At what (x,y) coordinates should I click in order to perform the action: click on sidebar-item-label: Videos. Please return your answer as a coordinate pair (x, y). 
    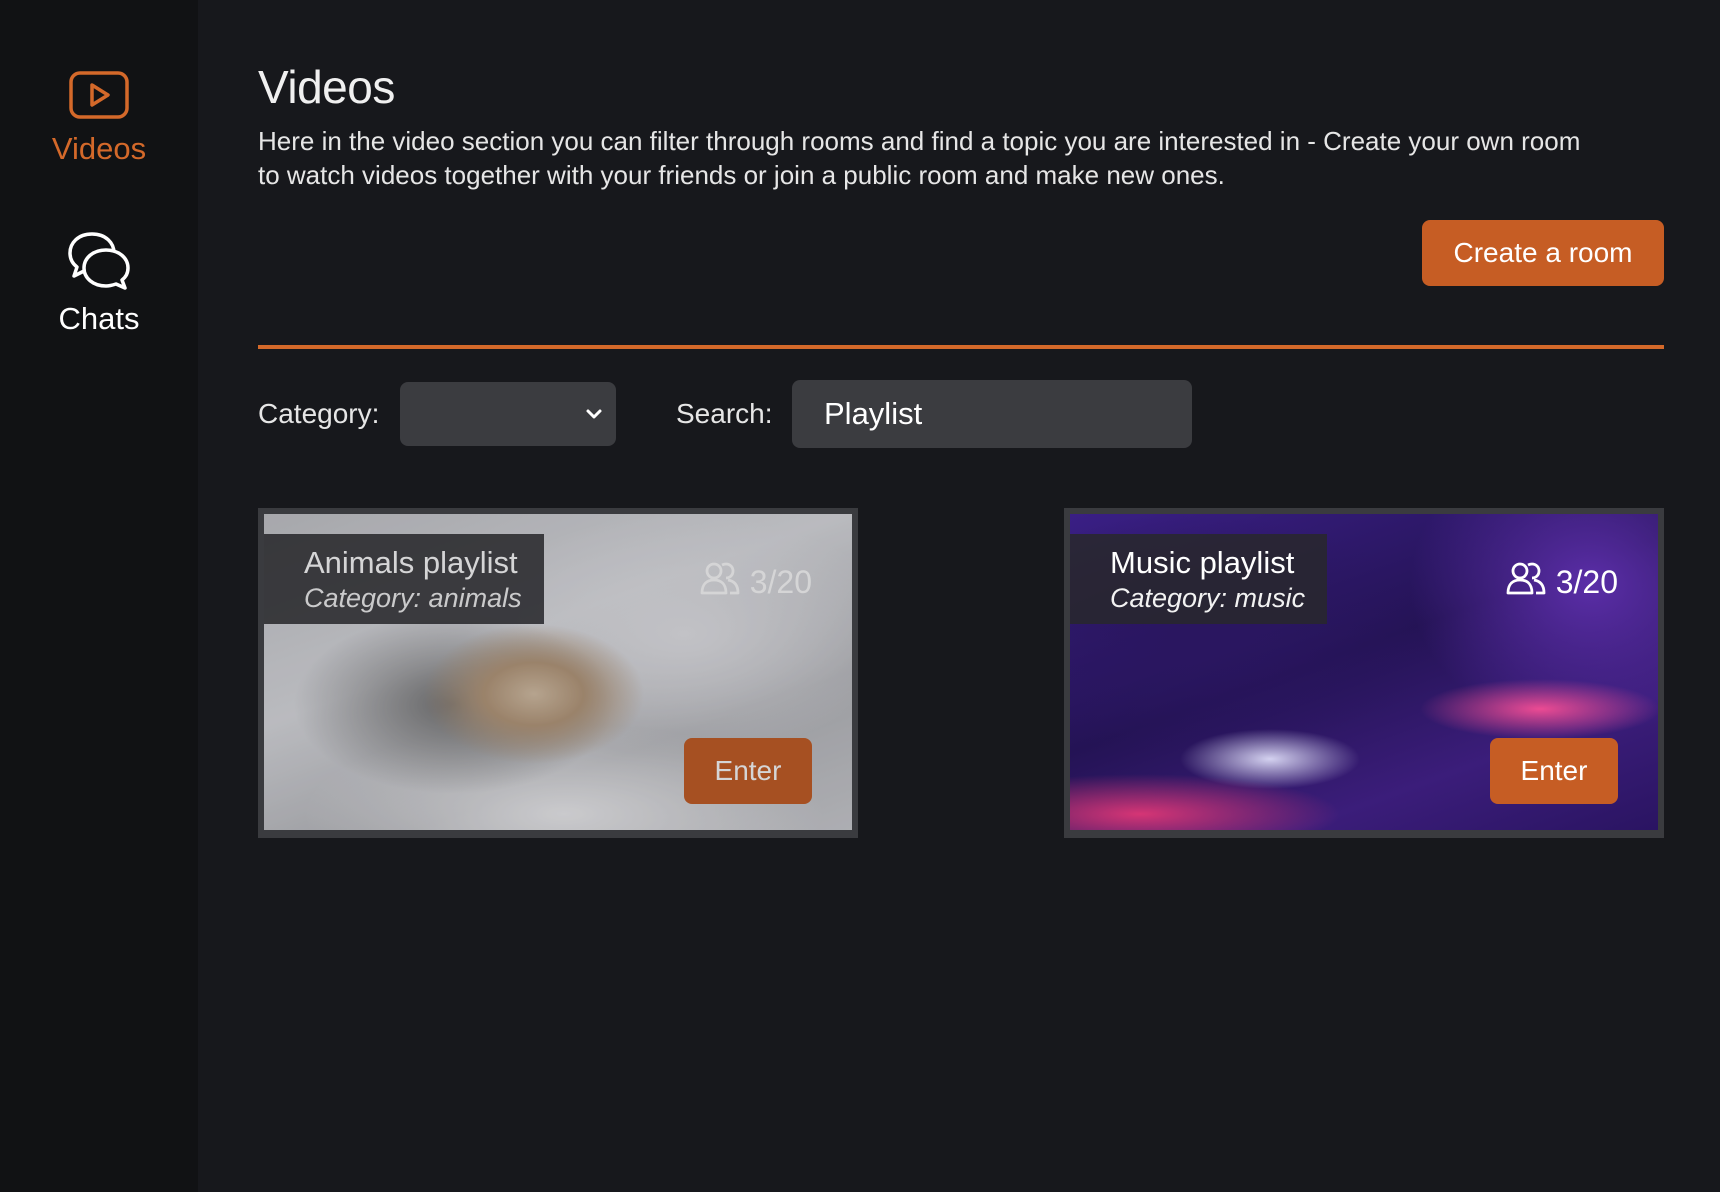
    Looking at the image, I should click on (99, 148).